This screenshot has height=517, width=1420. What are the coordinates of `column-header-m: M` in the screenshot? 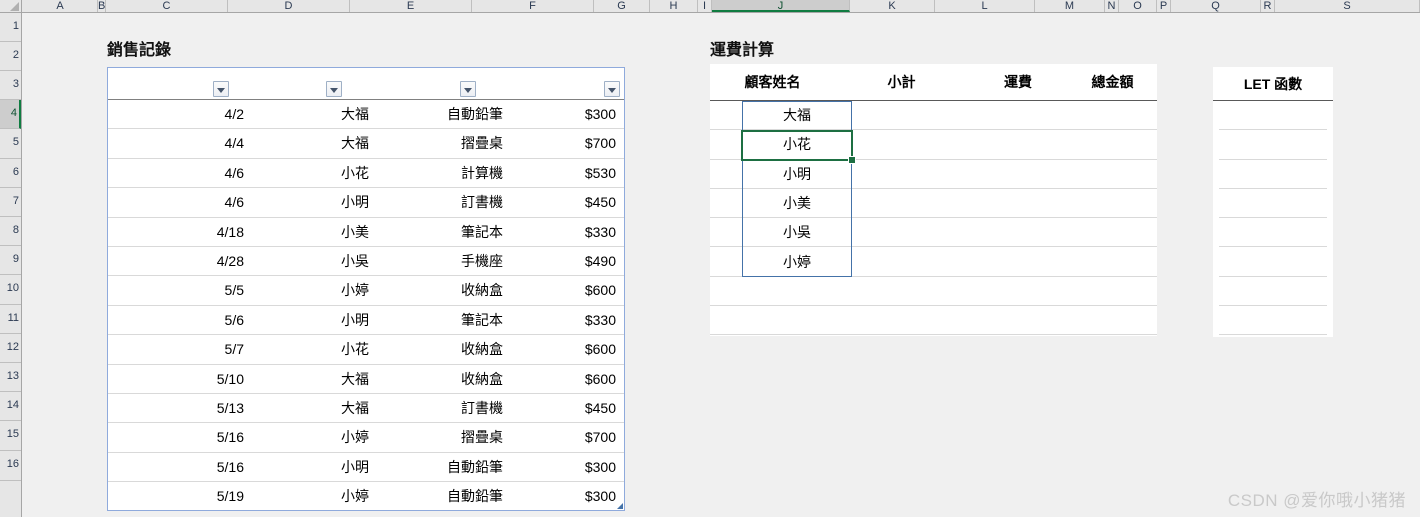 It's located at (1070, 6).